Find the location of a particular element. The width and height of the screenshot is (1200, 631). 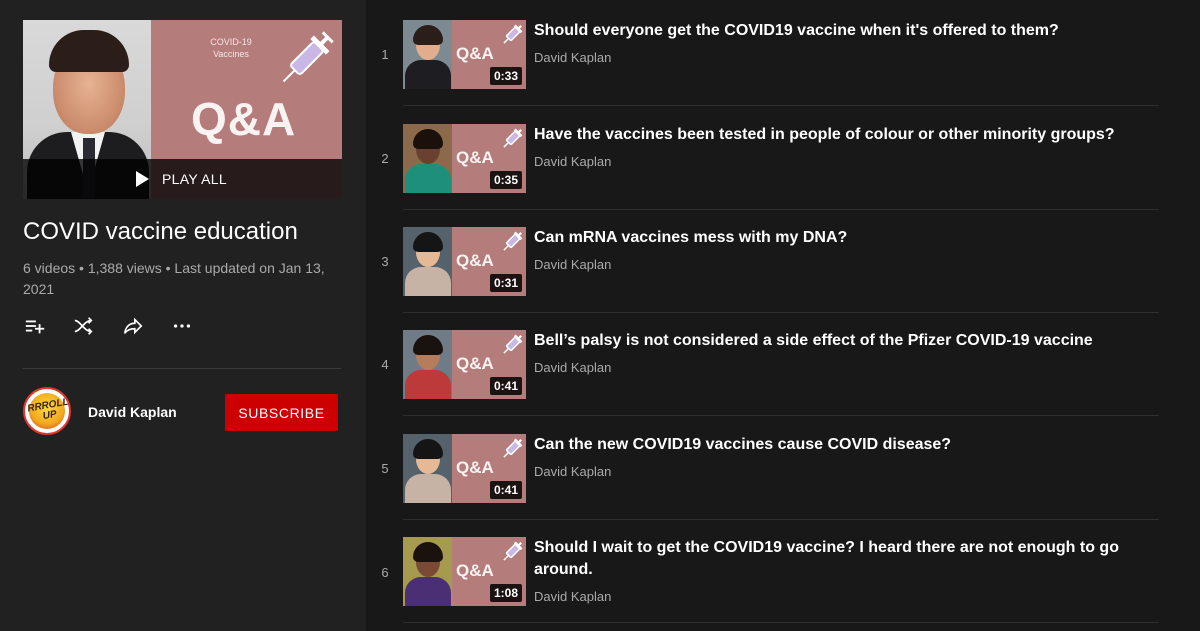

video-thumbnail: Q&A 0:33 is located at coordinates (464, 54).